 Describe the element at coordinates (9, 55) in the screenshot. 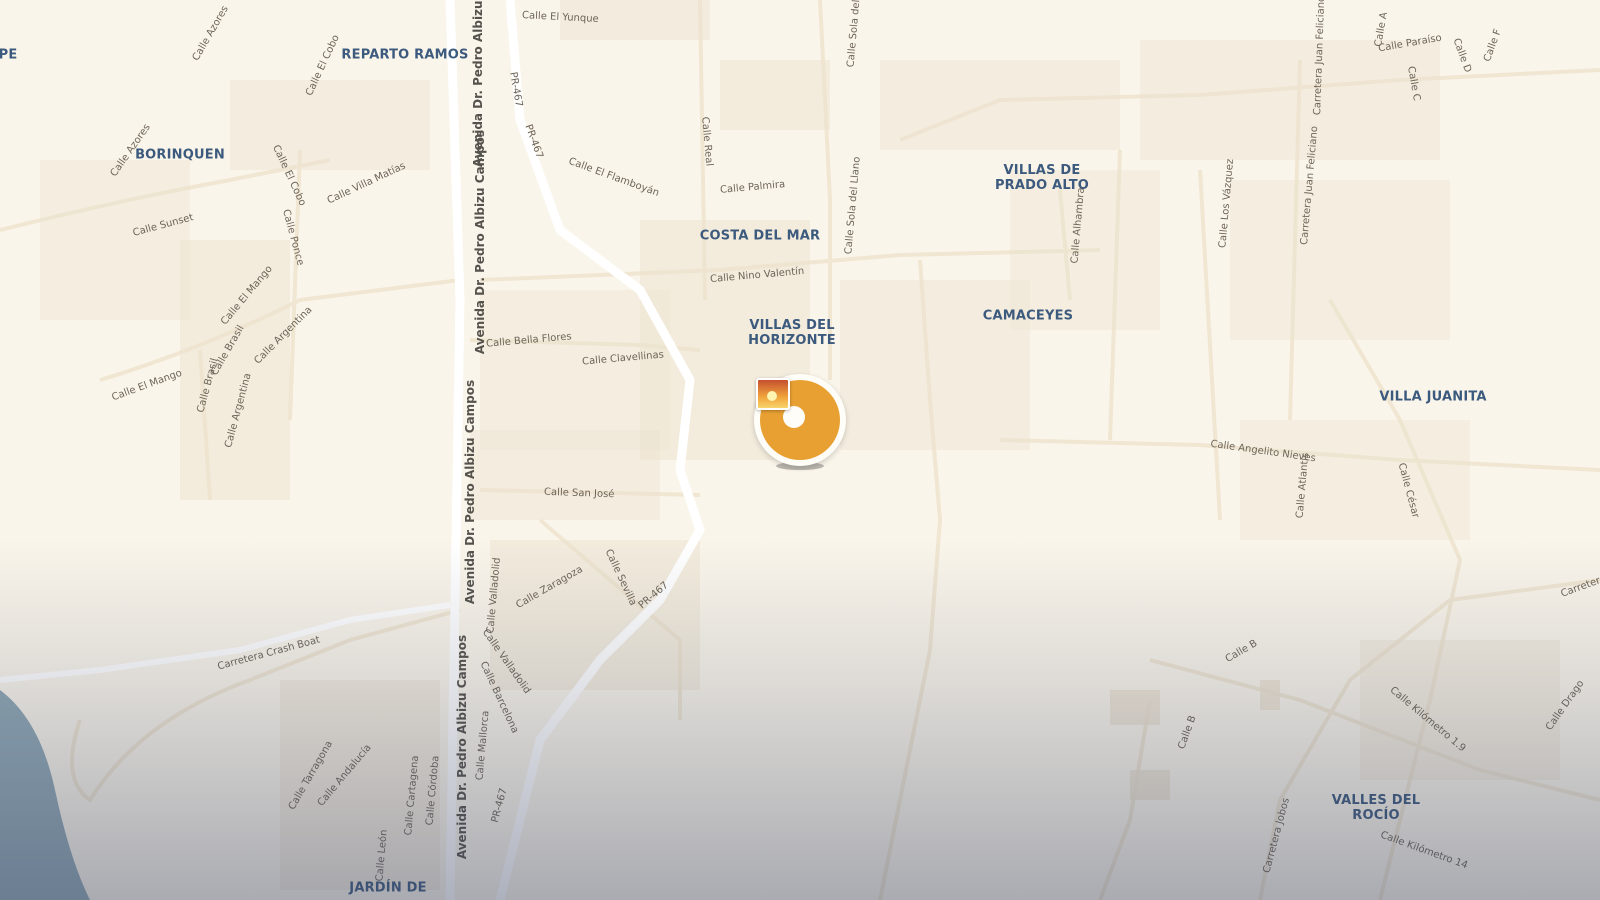

I see `neighborhood-label-pe: PE` at that location.